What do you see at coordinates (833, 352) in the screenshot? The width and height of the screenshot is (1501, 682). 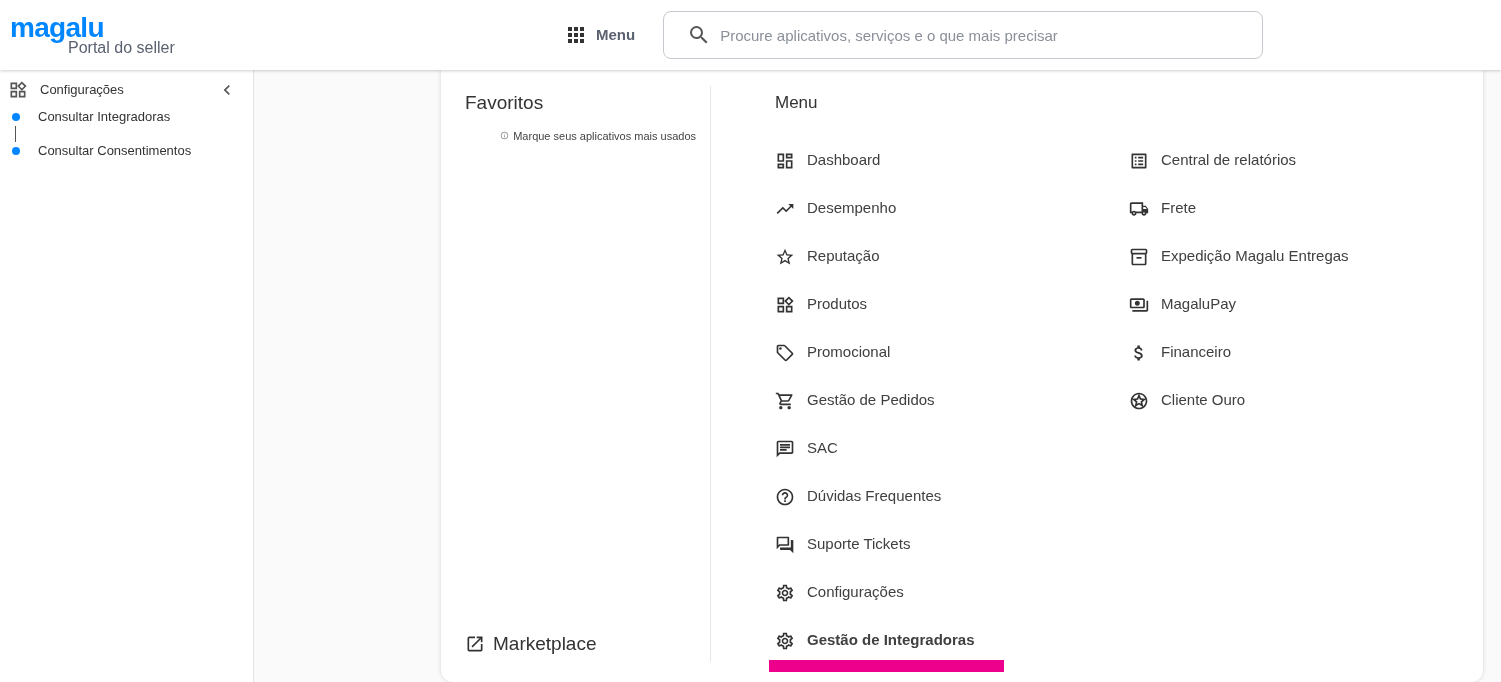 I see `menu-item: Promocional` at bounding box center [833, 352].